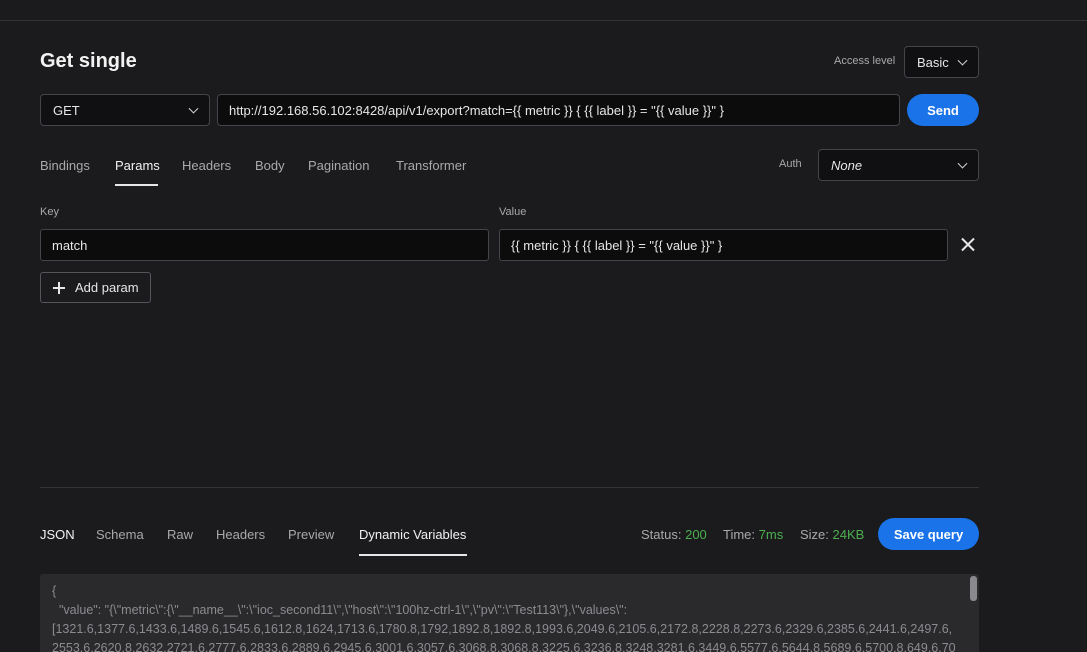  What do you see at coordinates (66, 110) in the screenshot?
I see `method-value: GET` at bounding box center [66, 110].